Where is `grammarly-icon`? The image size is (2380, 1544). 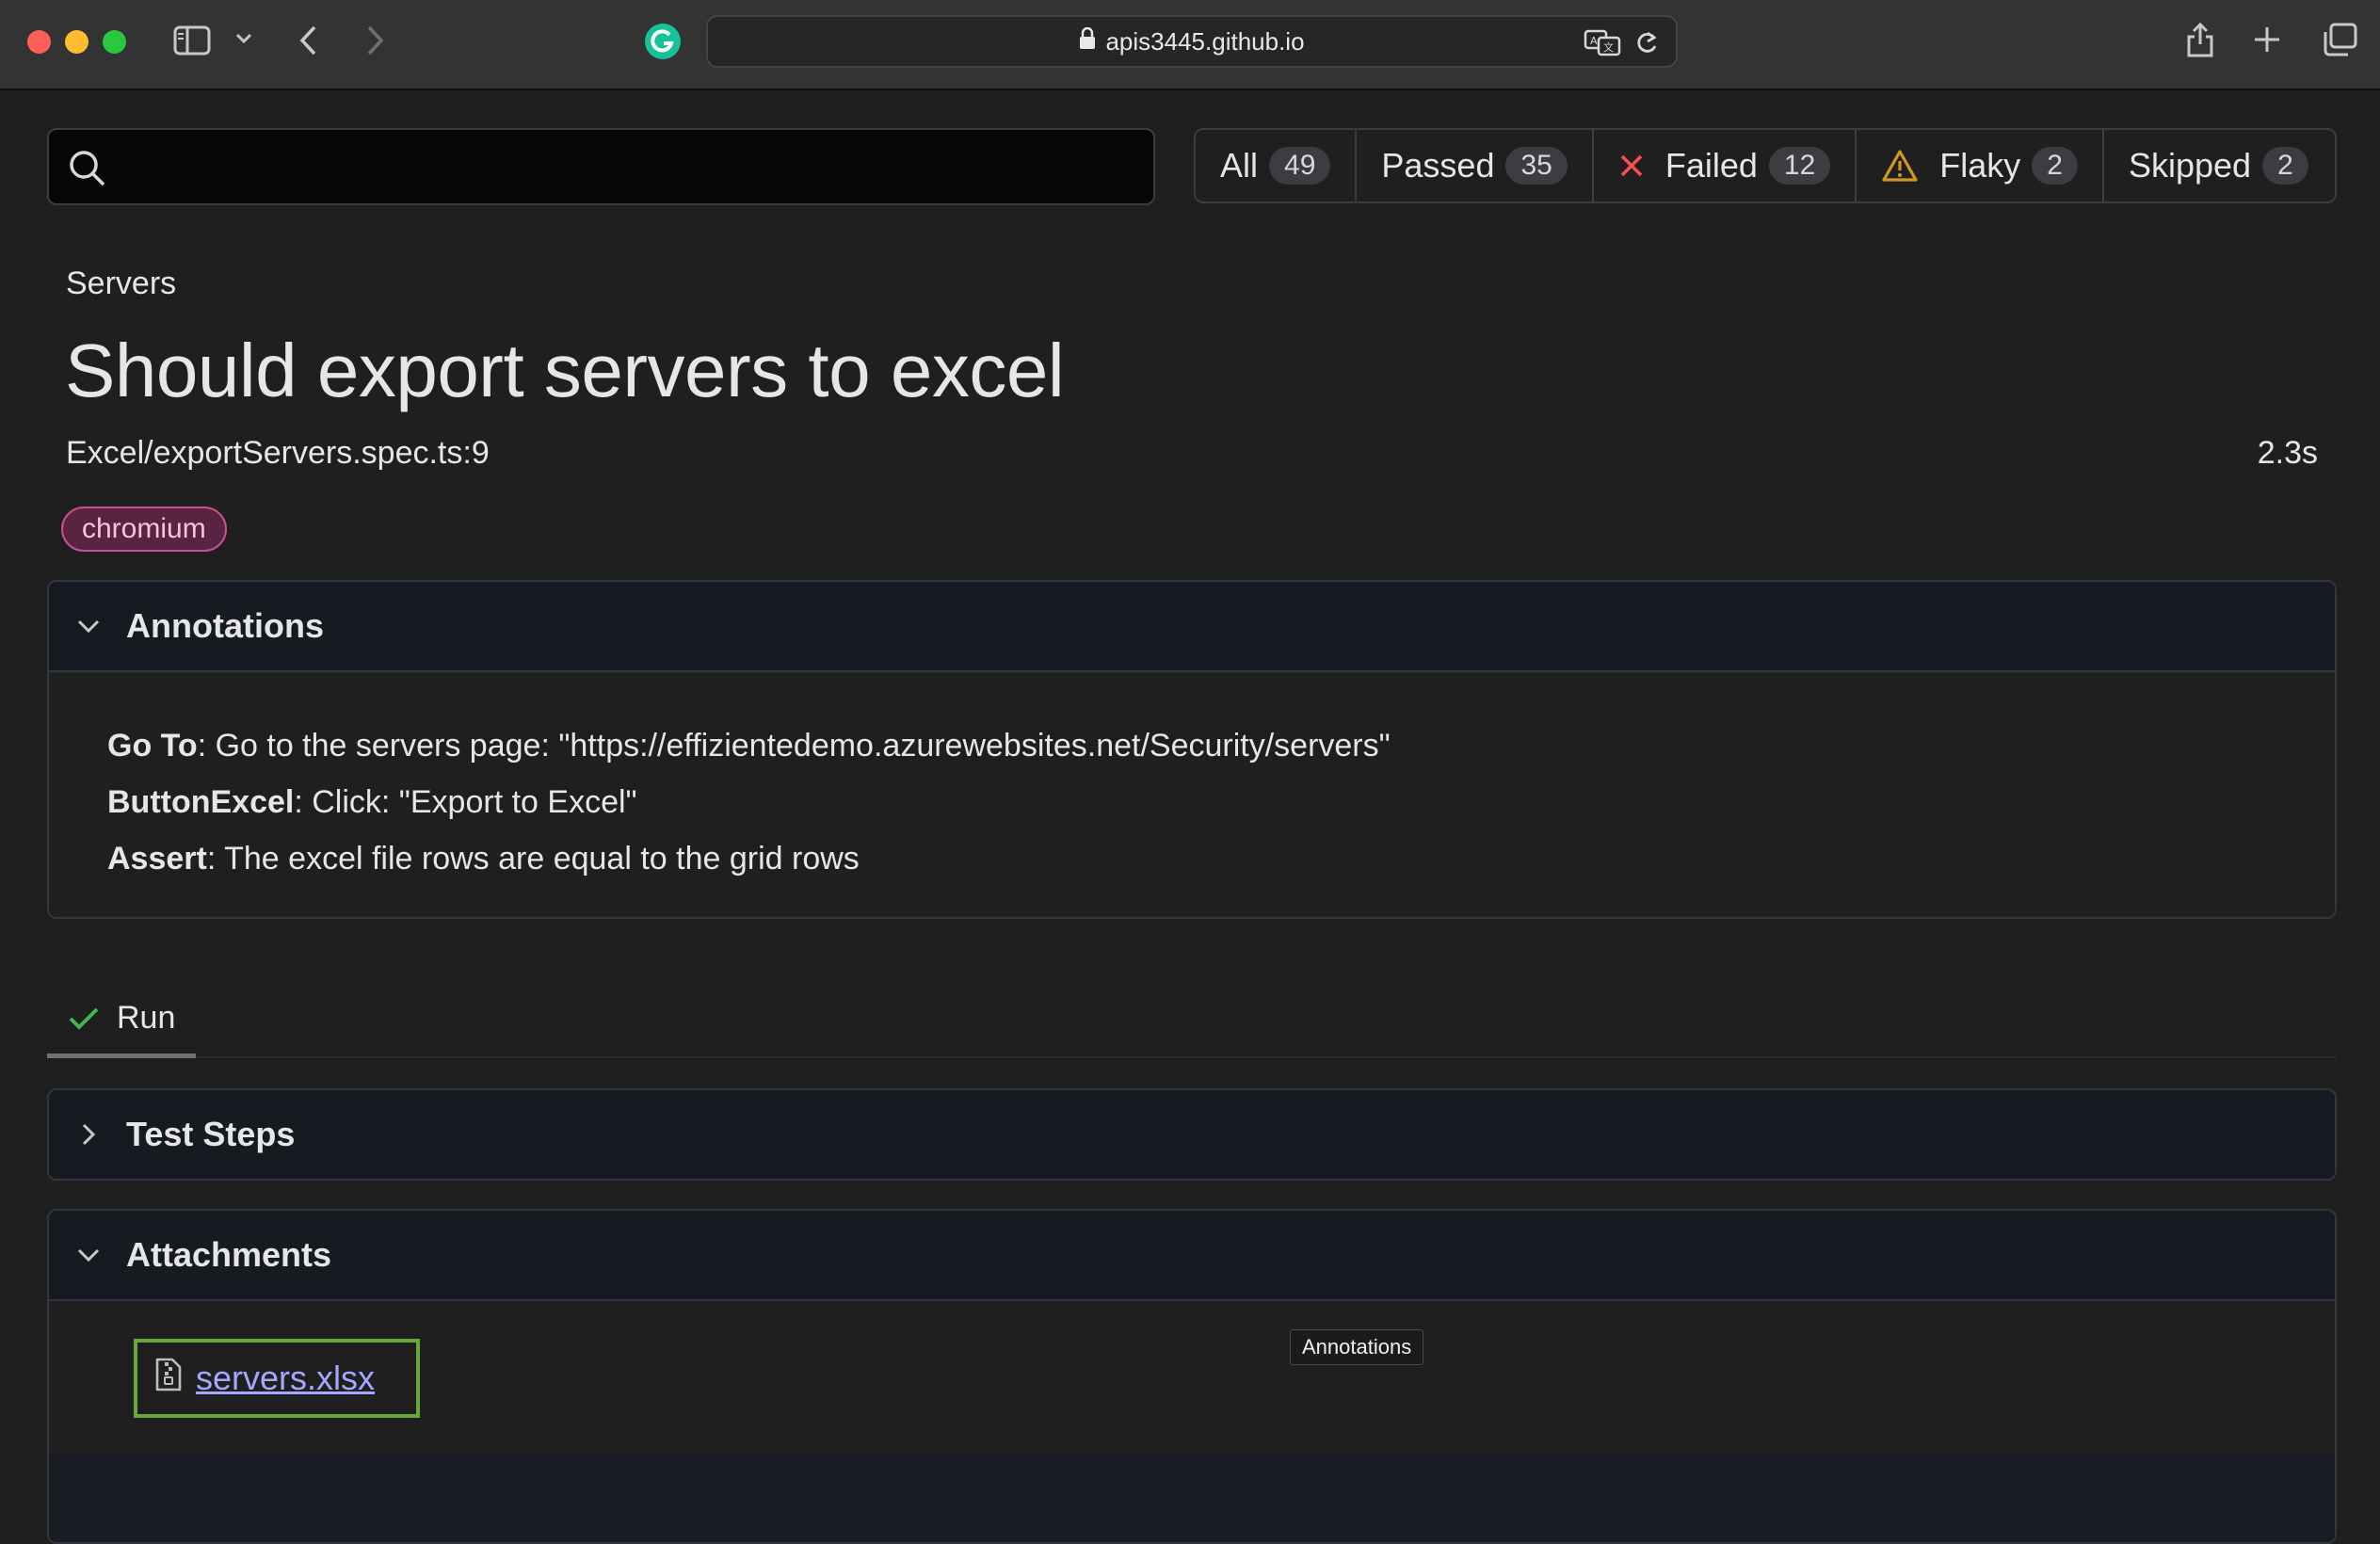
grammarly-icon is located at coordinates (663, 41).